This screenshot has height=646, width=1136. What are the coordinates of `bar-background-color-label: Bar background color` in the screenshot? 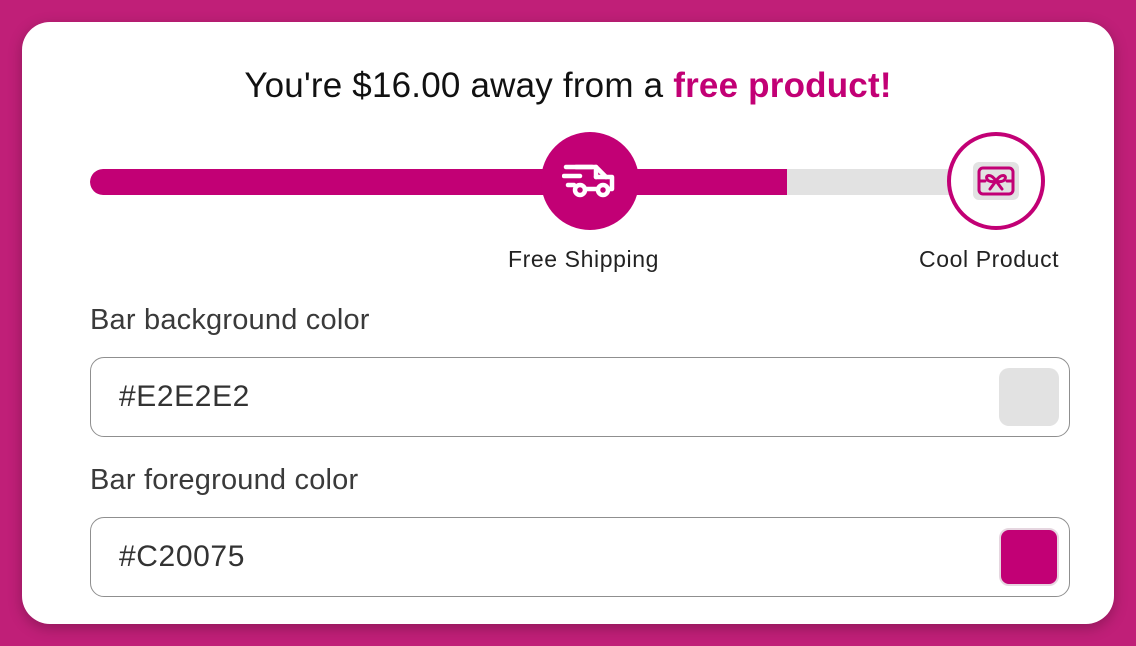 It's located at (230, 320).